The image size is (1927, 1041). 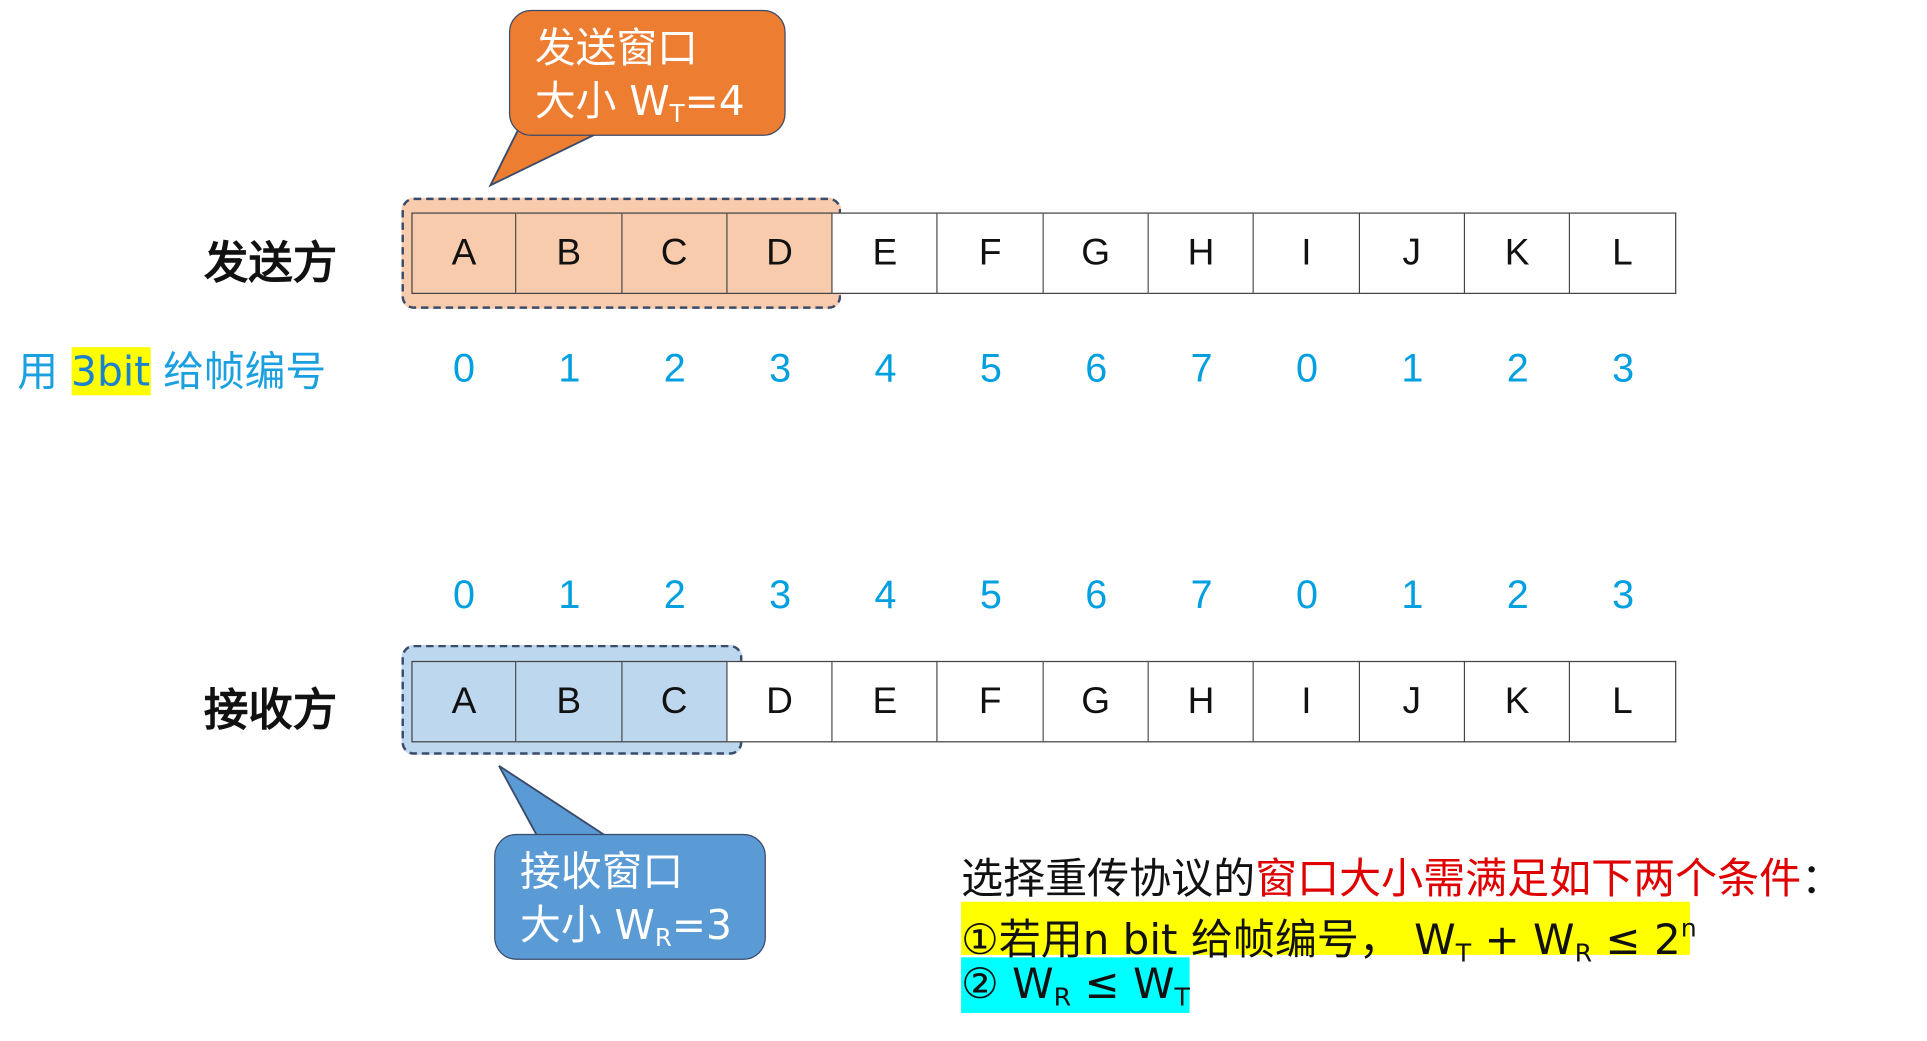 I want to click on bubble-line2: 大小 WR=3, so click(x=630, y=931).